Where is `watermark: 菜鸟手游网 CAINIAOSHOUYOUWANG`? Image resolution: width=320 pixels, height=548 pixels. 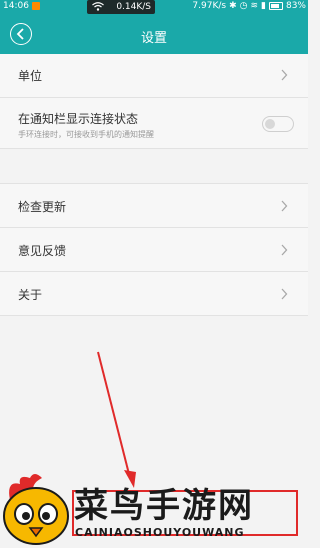 watermark: 菜鸟手游网 CAINIAOSHOUYOUWANG is located at coordinates (154, 508).